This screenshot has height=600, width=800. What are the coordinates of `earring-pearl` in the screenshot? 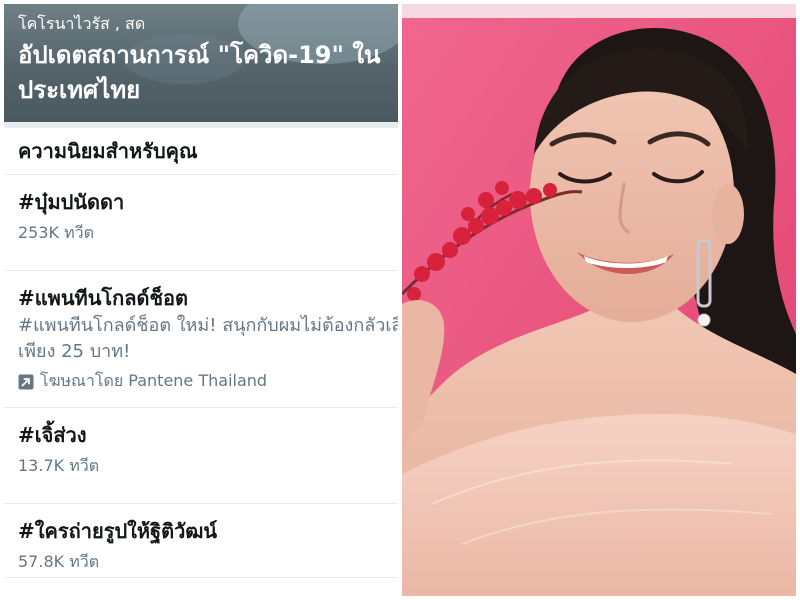 It's located at (704, 320).